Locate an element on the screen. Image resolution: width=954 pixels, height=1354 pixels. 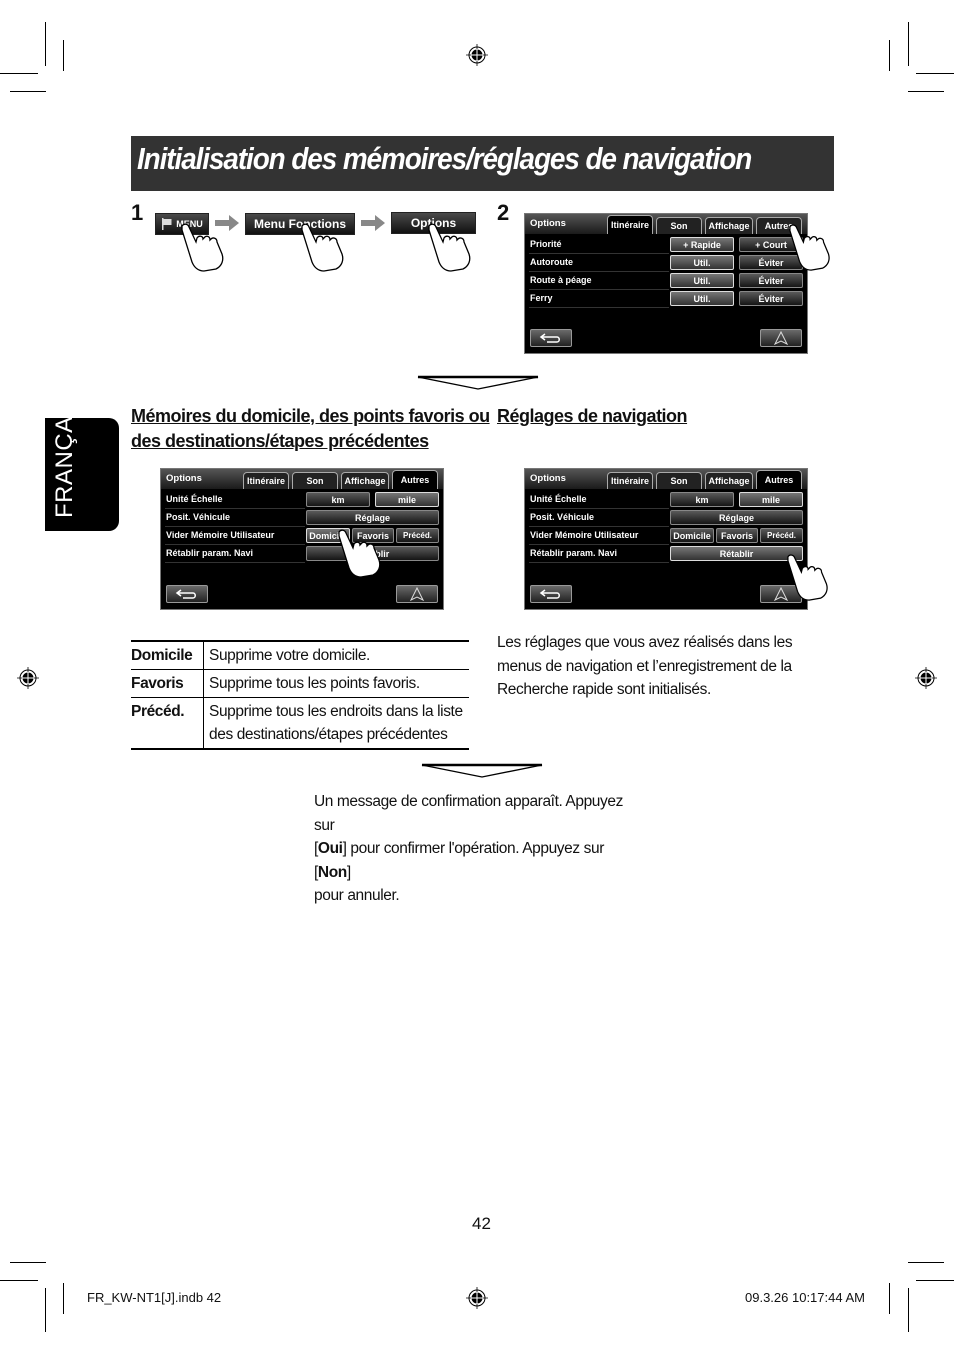
oui-label: Oui is located at coordinates (330, 848).